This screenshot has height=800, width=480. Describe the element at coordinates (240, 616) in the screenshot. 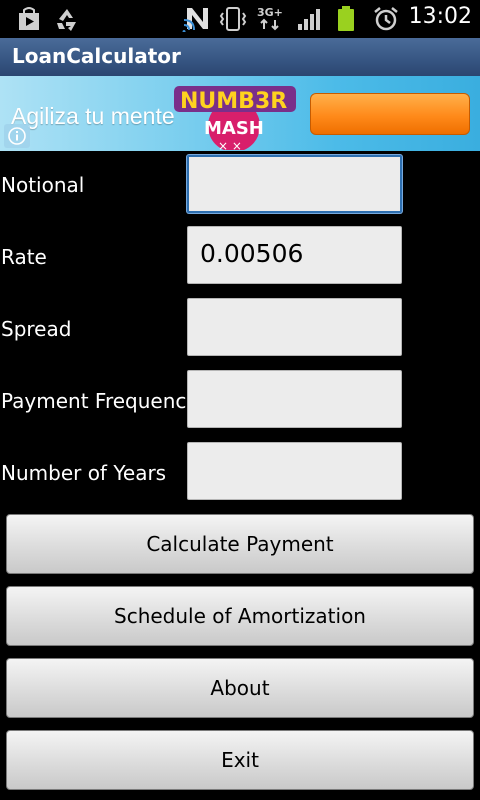

I see `schedule-of-amortization-button: Schedule of Amortization` at that location.